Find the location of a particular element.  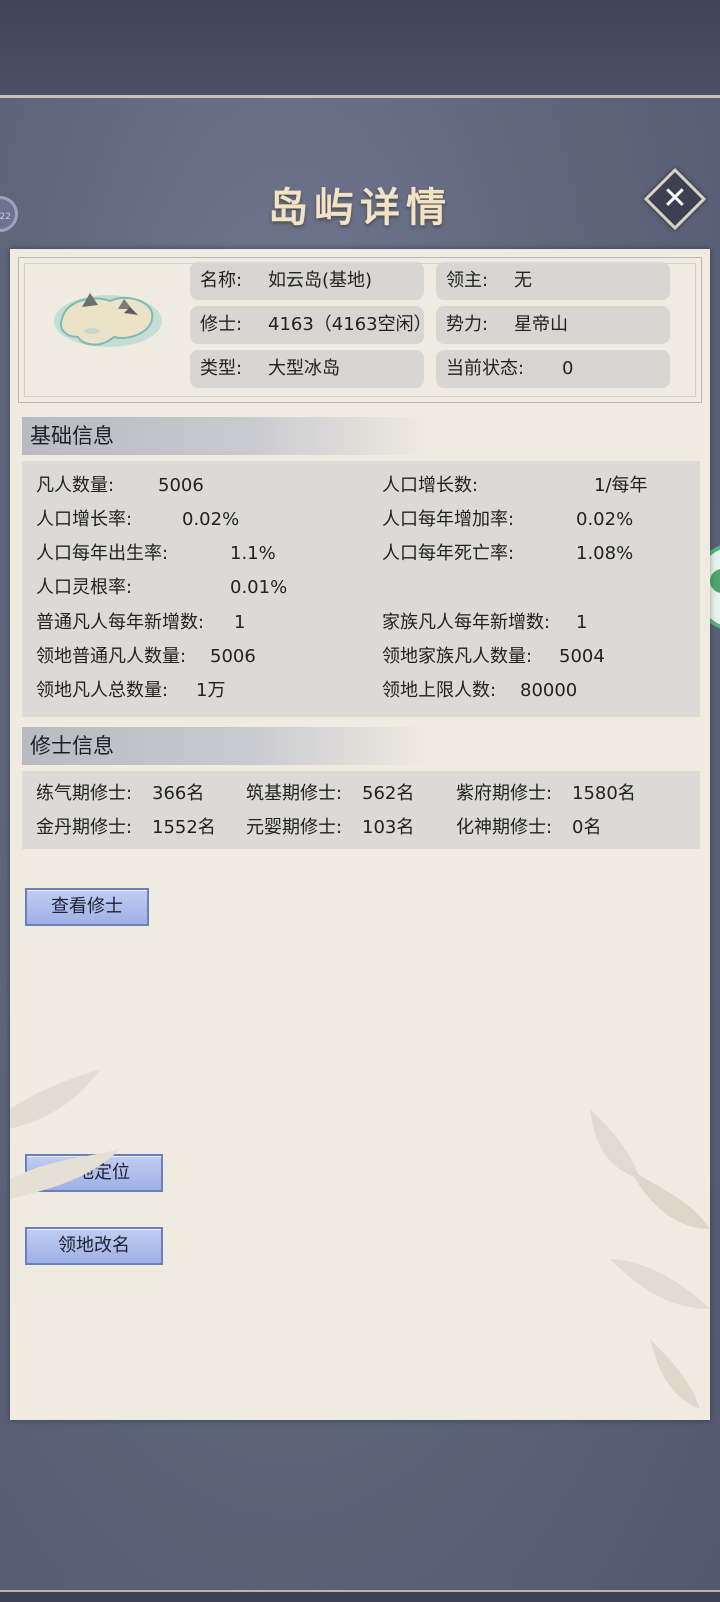

island-status-field: 当前状态: 0 is located at coordinates (553, 369).